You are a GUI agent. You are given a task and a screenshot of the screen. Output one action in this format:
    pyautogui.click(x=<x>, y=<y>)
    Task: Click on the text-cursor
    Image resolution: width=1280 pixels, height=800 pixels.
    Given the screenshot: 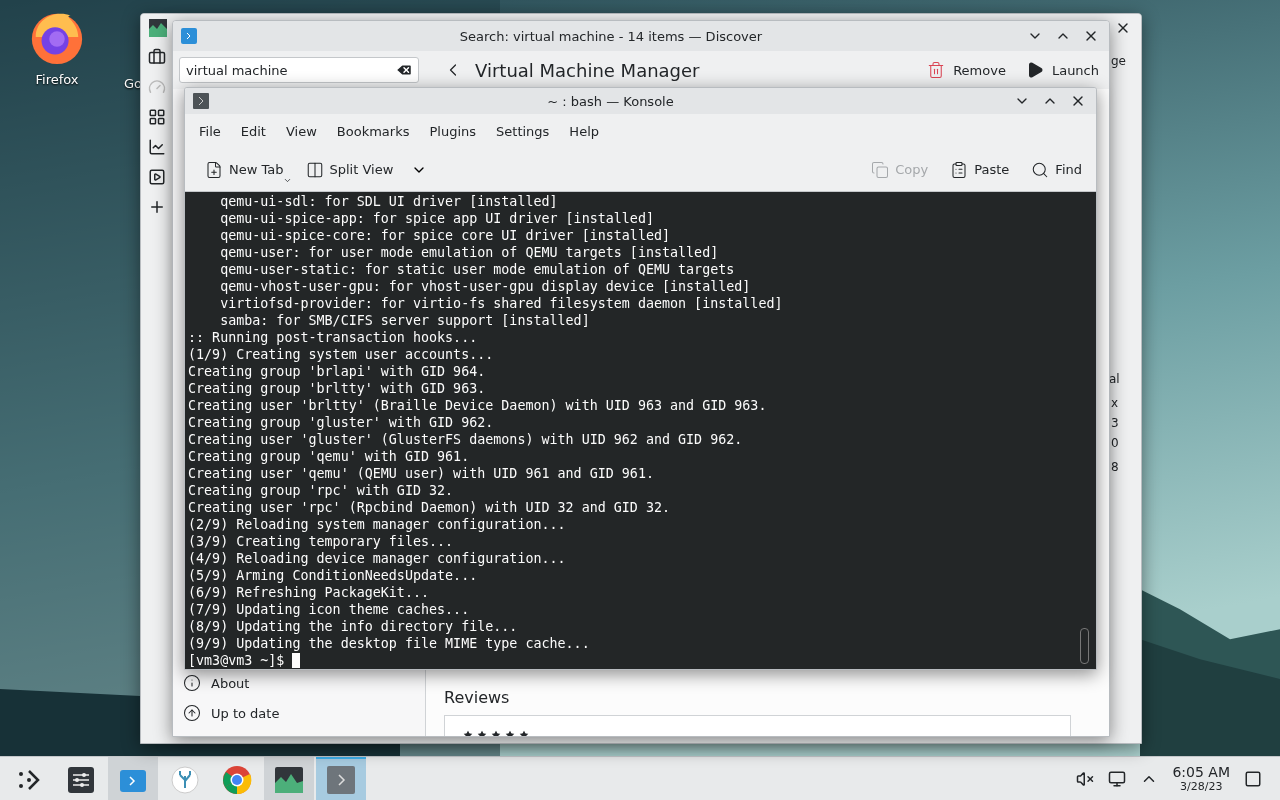 What is the action you would take?
    pyautogui.click(x=296, y=660)
    